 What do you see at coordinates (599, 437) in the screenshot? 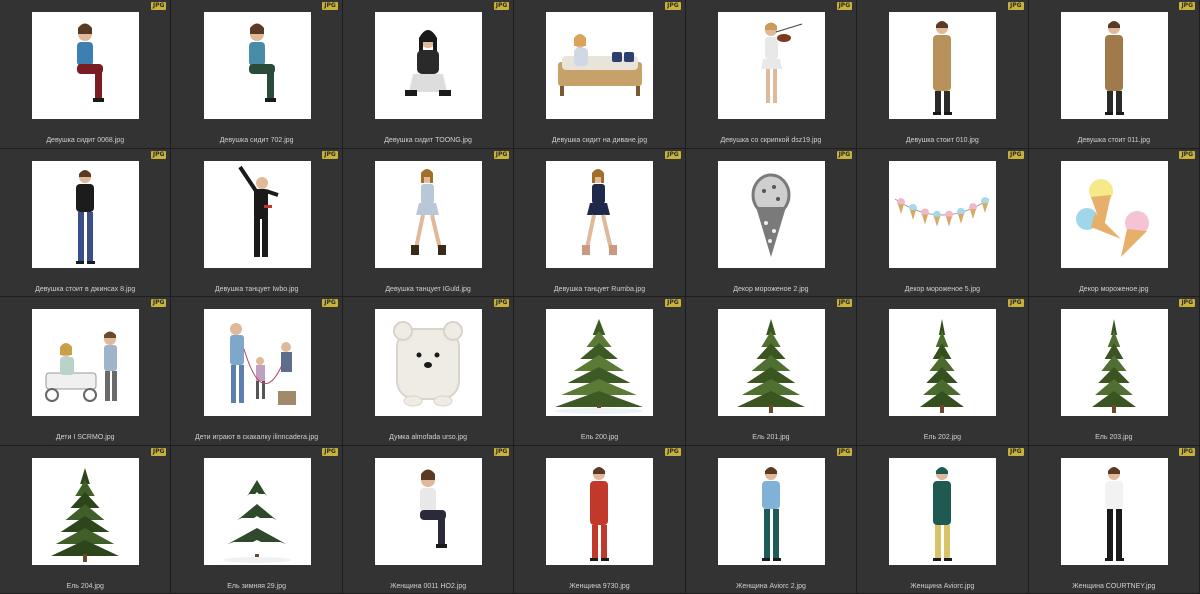
I see `file-name-label: Ель 200.jpg` at bounding box center [599, 437].